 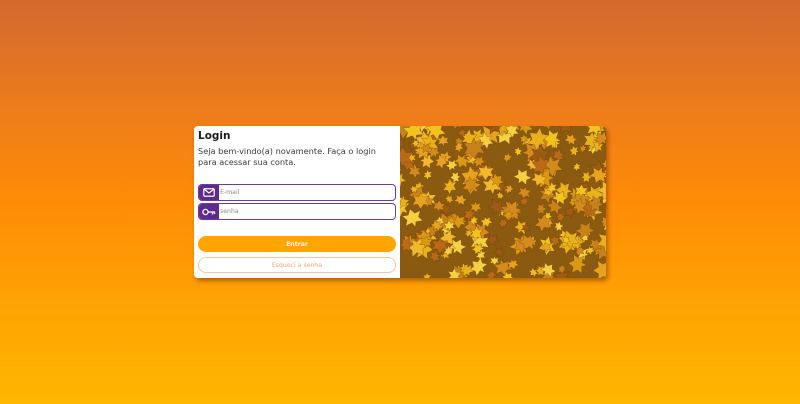 I want to click on autumn-leaves-image, so click(x=503, y=202).